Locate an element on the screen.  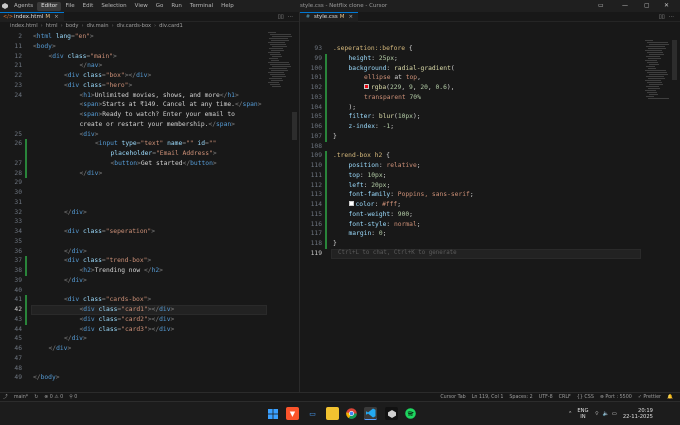
line-number: 29 is located at coordinates (18, 183).